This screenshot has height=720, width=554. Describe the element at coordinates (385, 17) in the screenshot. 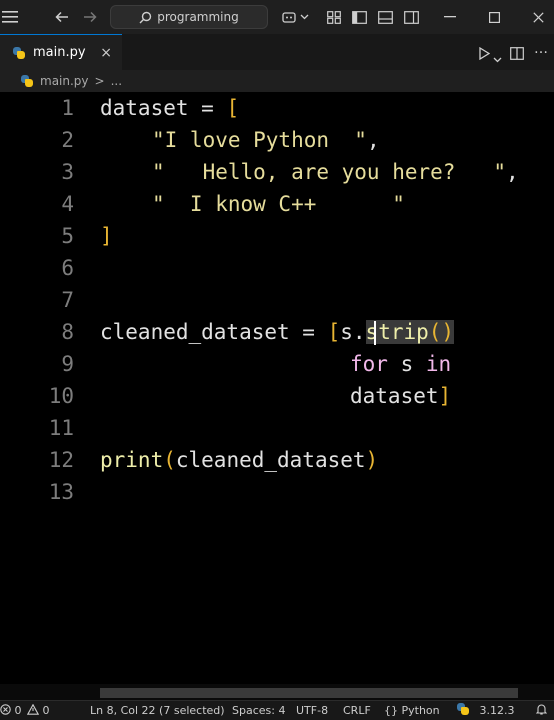

I see `toggle-panel-icon` at that location.